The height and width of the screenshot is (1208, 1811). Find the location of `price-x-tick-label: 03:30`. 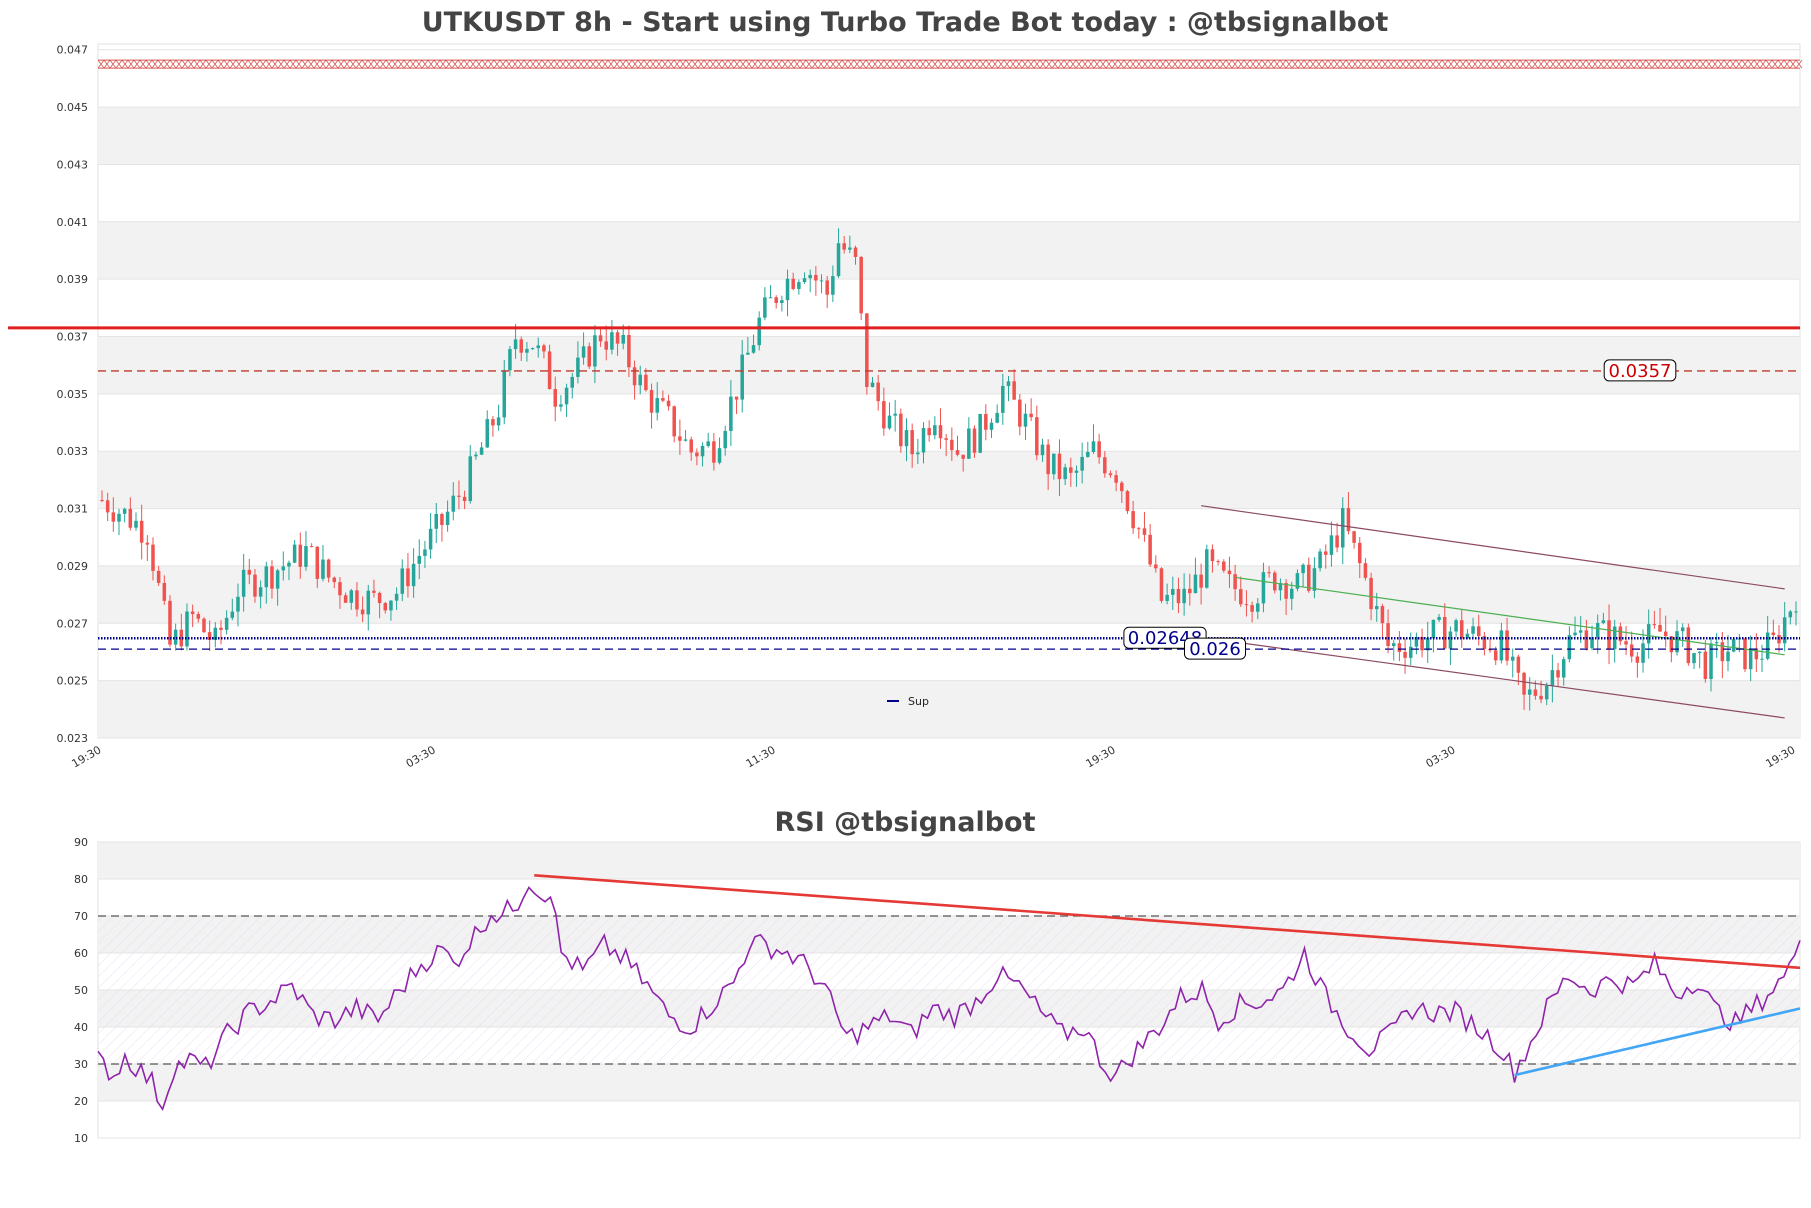

price-x-tick-label: 03:30 is located at coordinates (421, 756).